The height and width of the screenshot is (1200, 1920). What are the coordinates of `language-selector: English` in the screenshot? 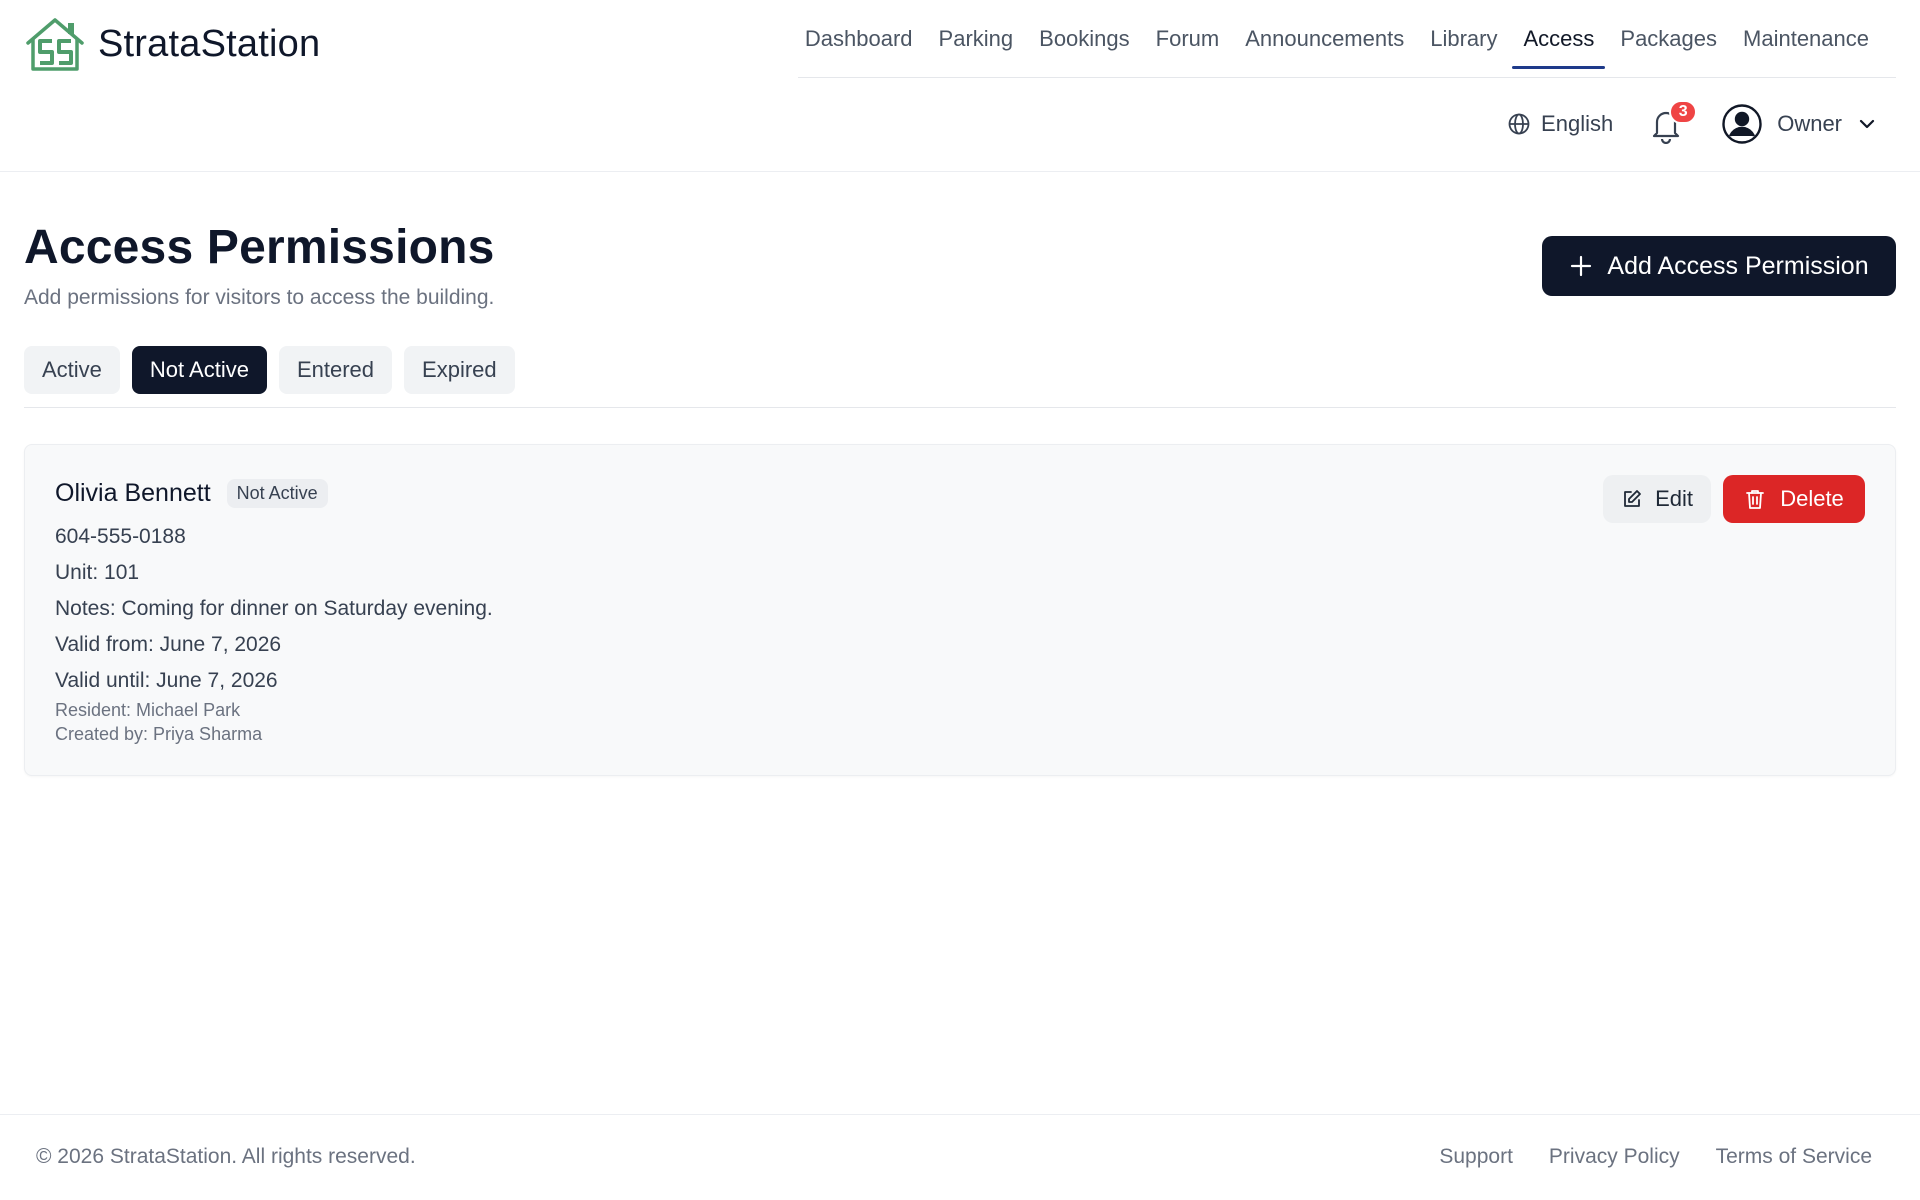 It's located at (1560, 124).